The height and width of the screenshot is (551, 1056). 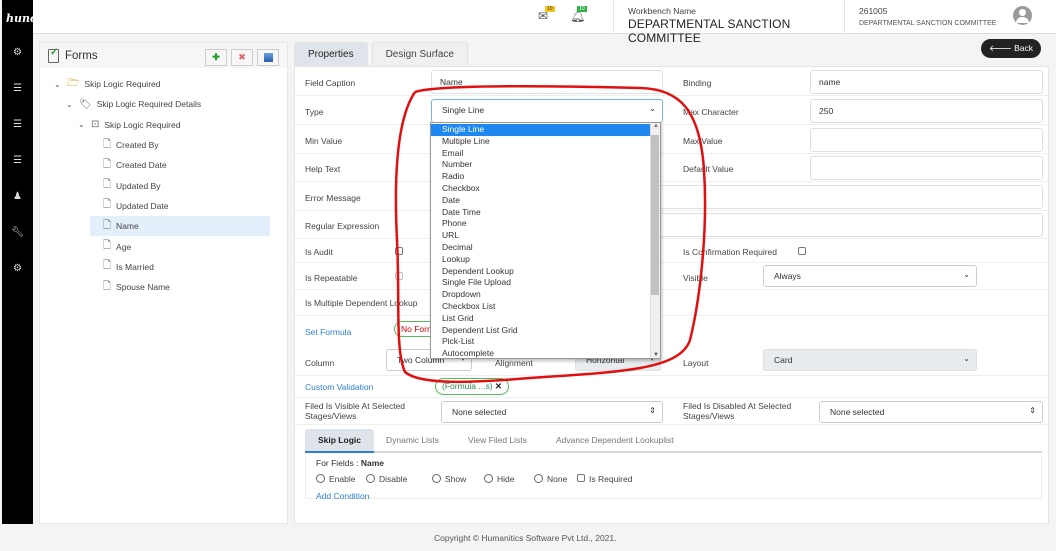 I want to click on tree-node: 🗋 Updated By, so click(x=163, y=185).